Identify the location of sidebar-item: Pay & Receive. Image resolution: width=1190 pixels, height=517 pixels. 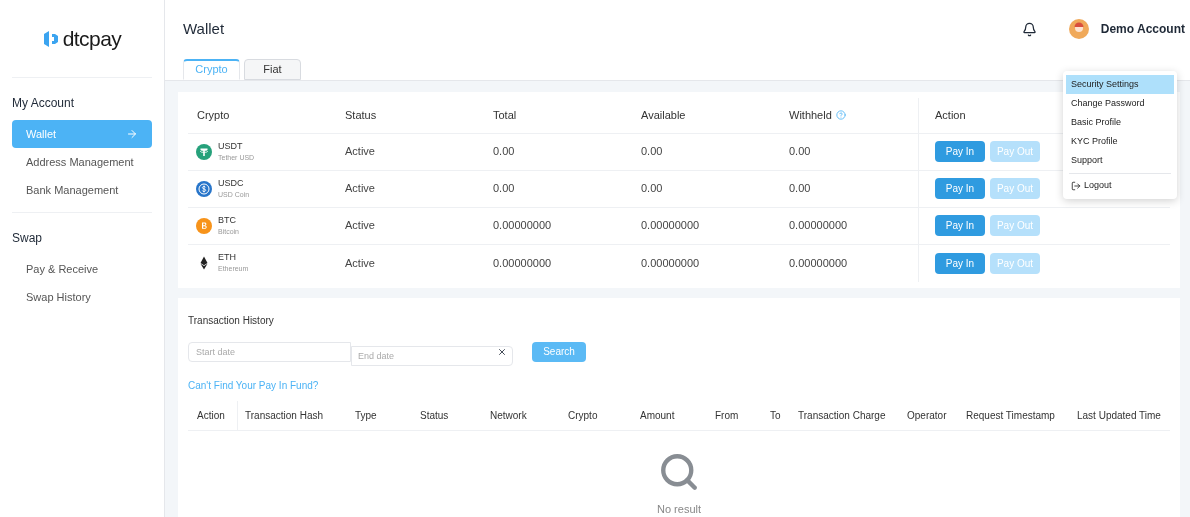
(82, 269).